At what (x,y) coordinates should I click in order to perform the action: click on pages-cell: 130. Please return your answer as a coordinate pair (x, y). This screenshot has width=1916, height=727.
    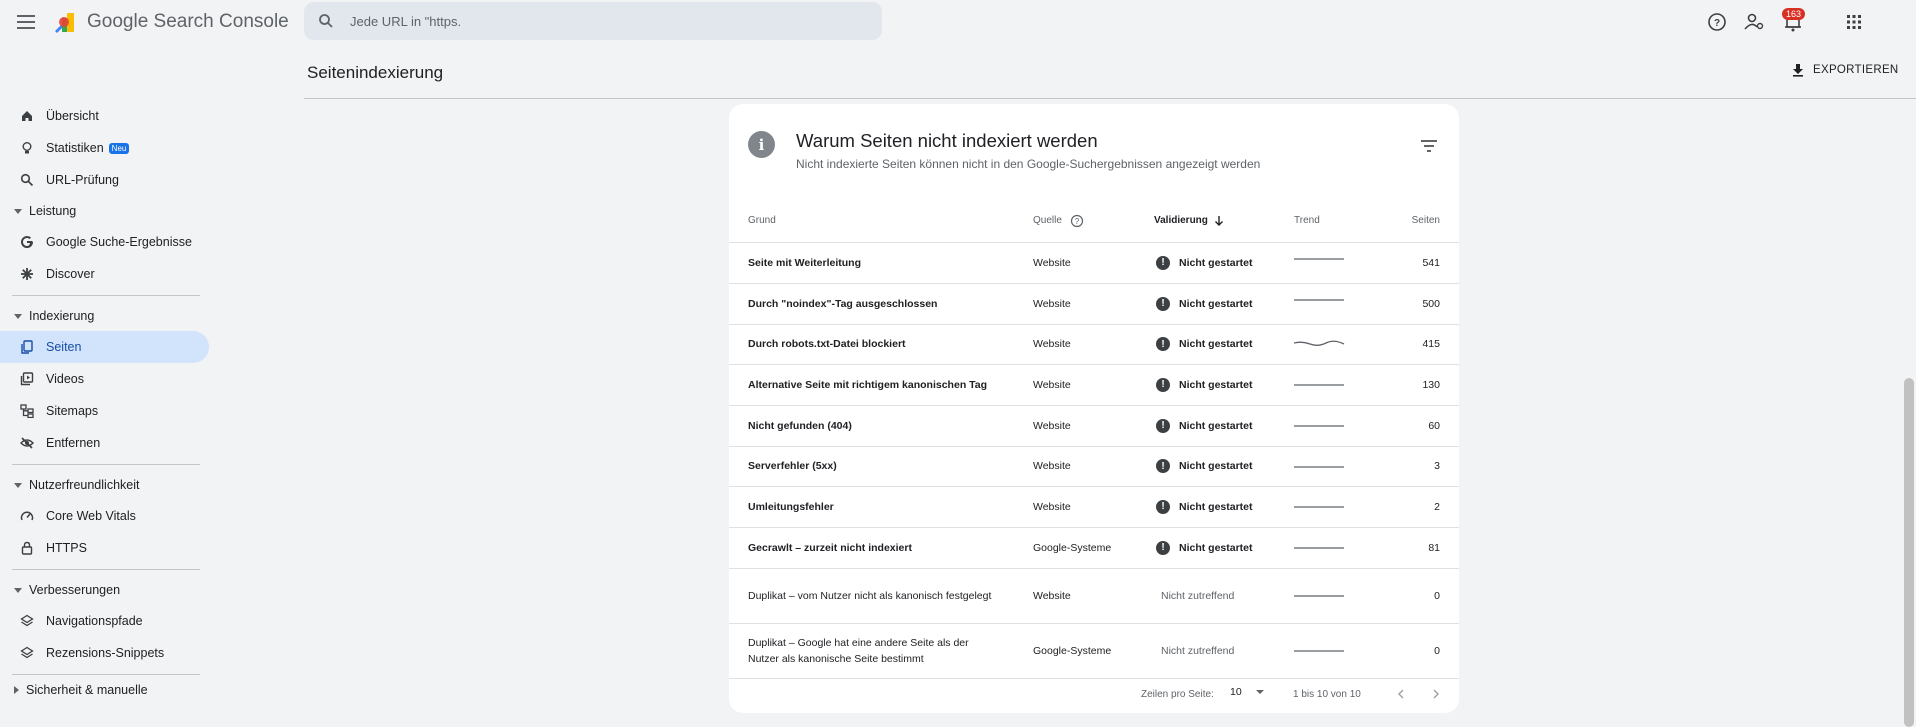
    Looking at the image, I should click on (1426, 385).